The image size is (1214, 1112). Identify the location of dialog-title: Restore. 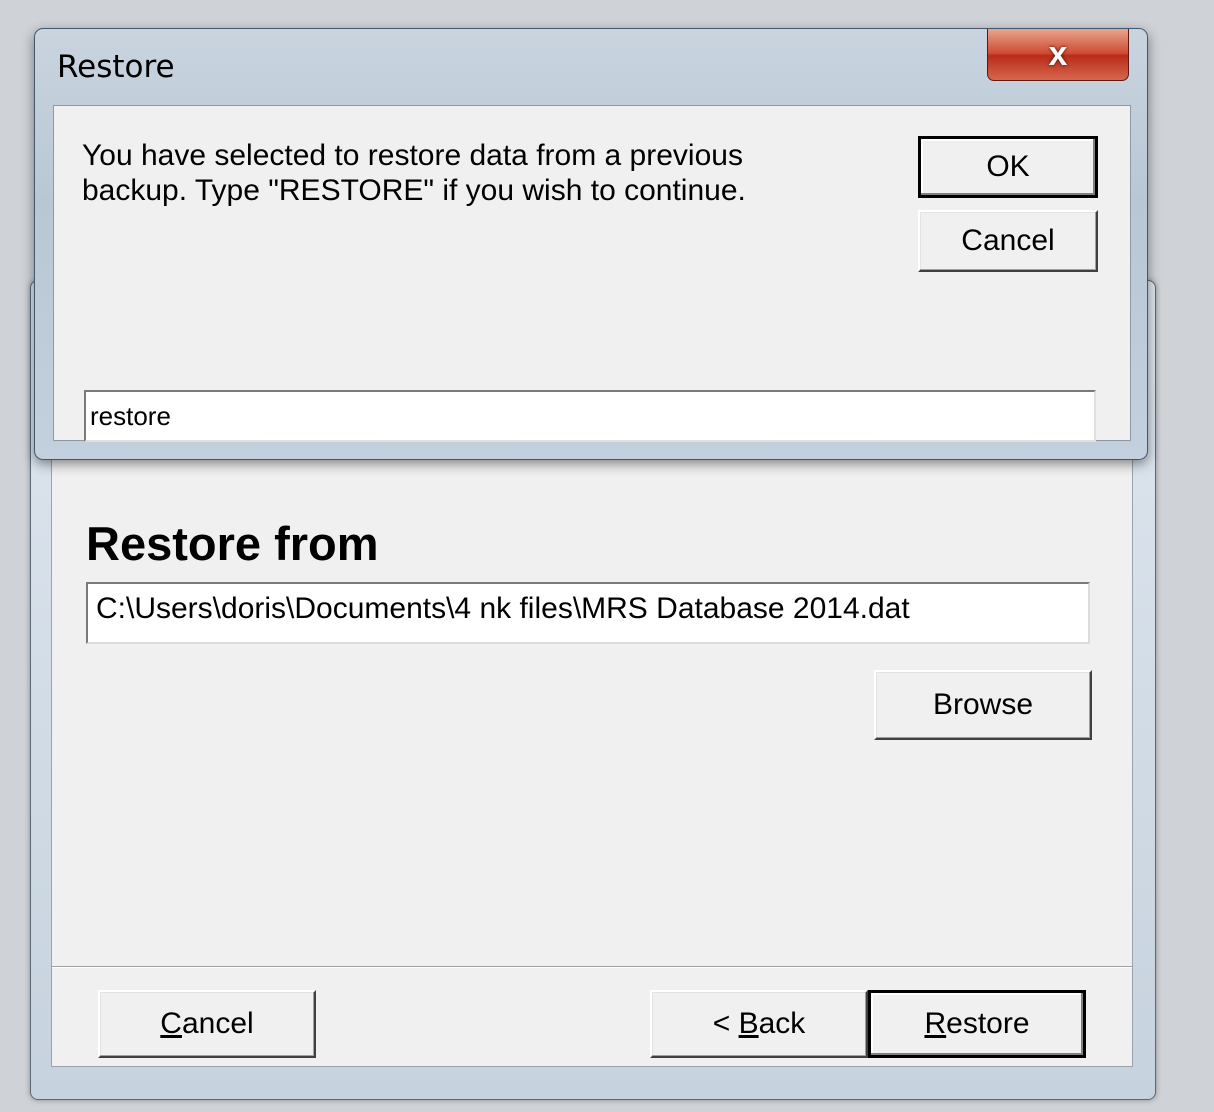
(116, 67).